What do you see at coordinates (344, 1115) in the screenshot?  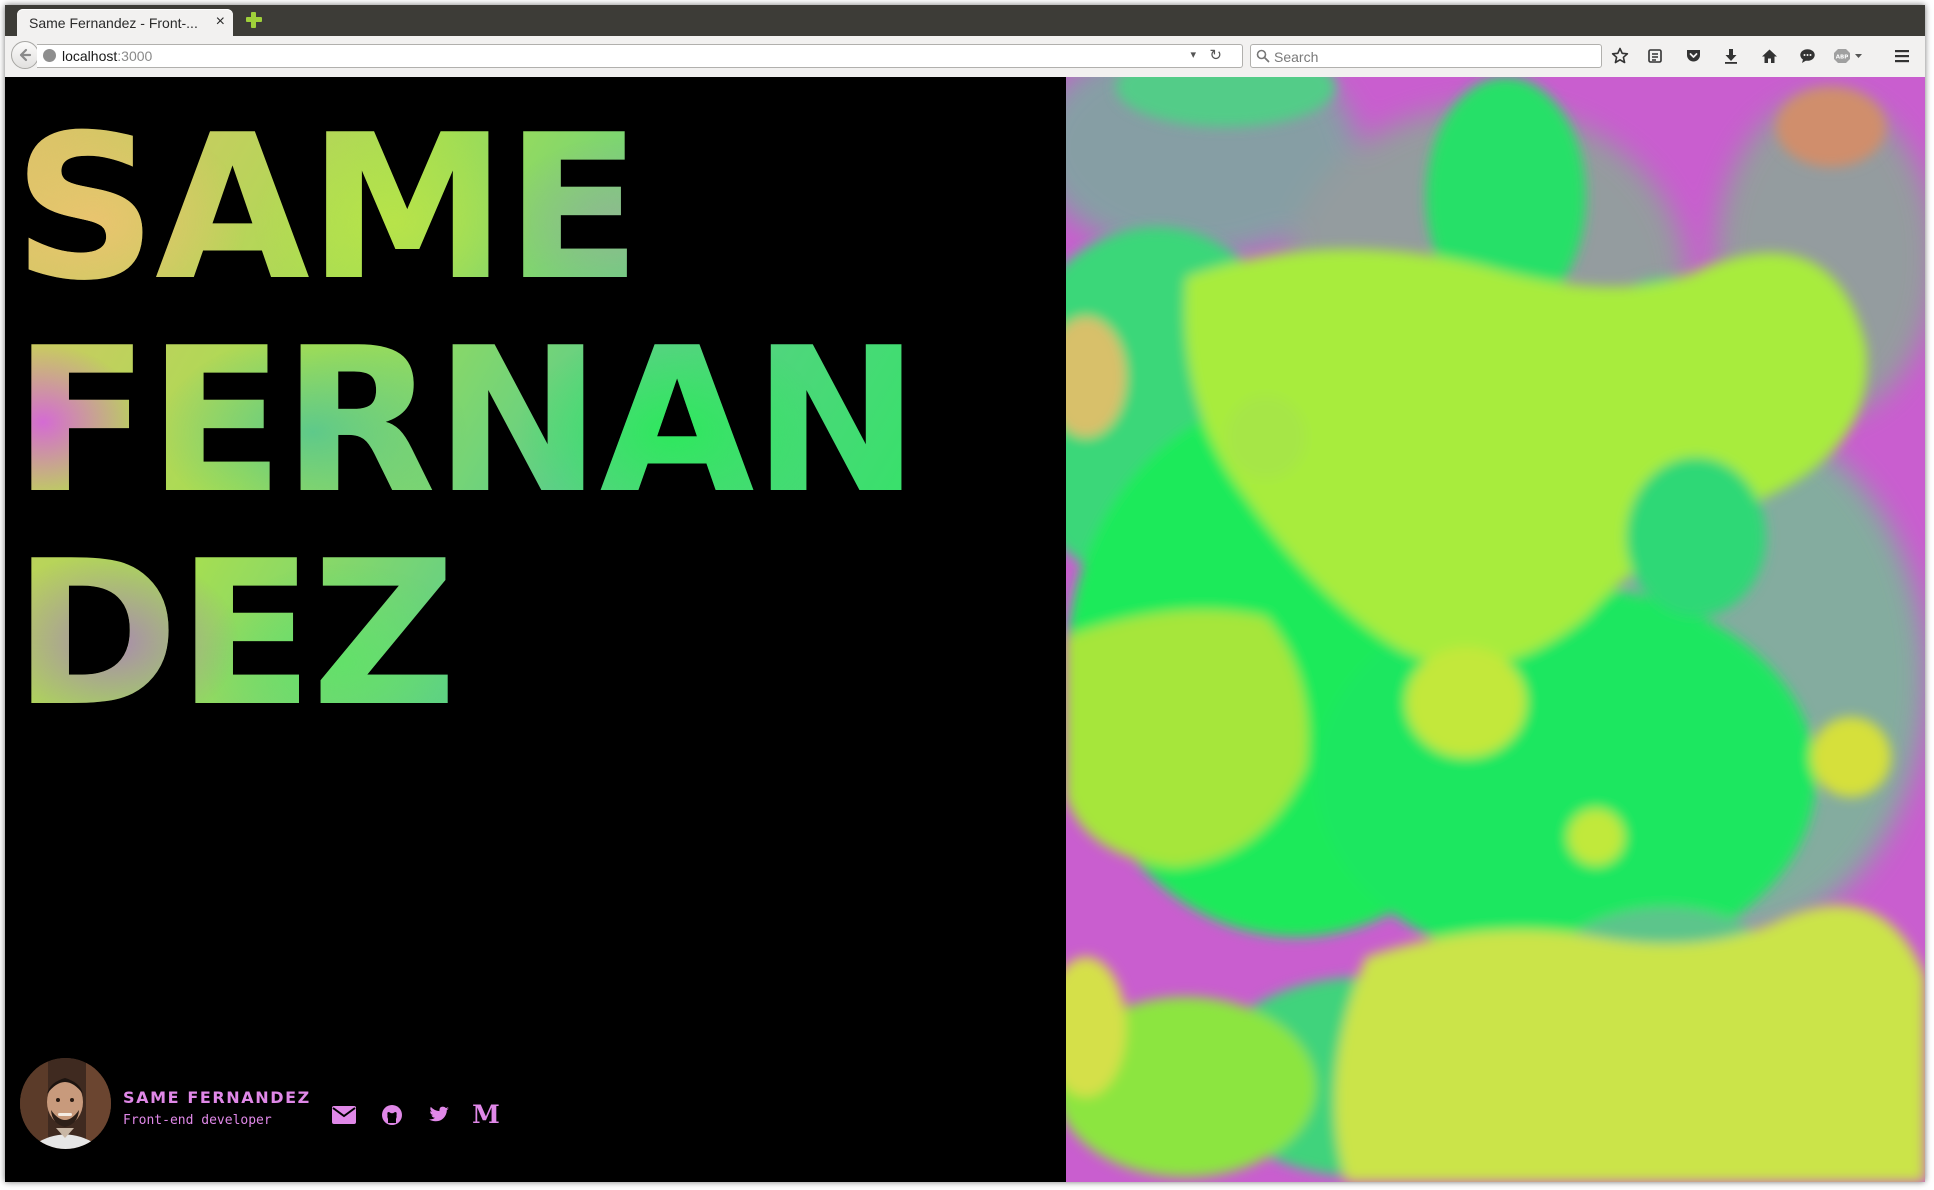 I see `email-icon` at bounding box center [344, 1115].